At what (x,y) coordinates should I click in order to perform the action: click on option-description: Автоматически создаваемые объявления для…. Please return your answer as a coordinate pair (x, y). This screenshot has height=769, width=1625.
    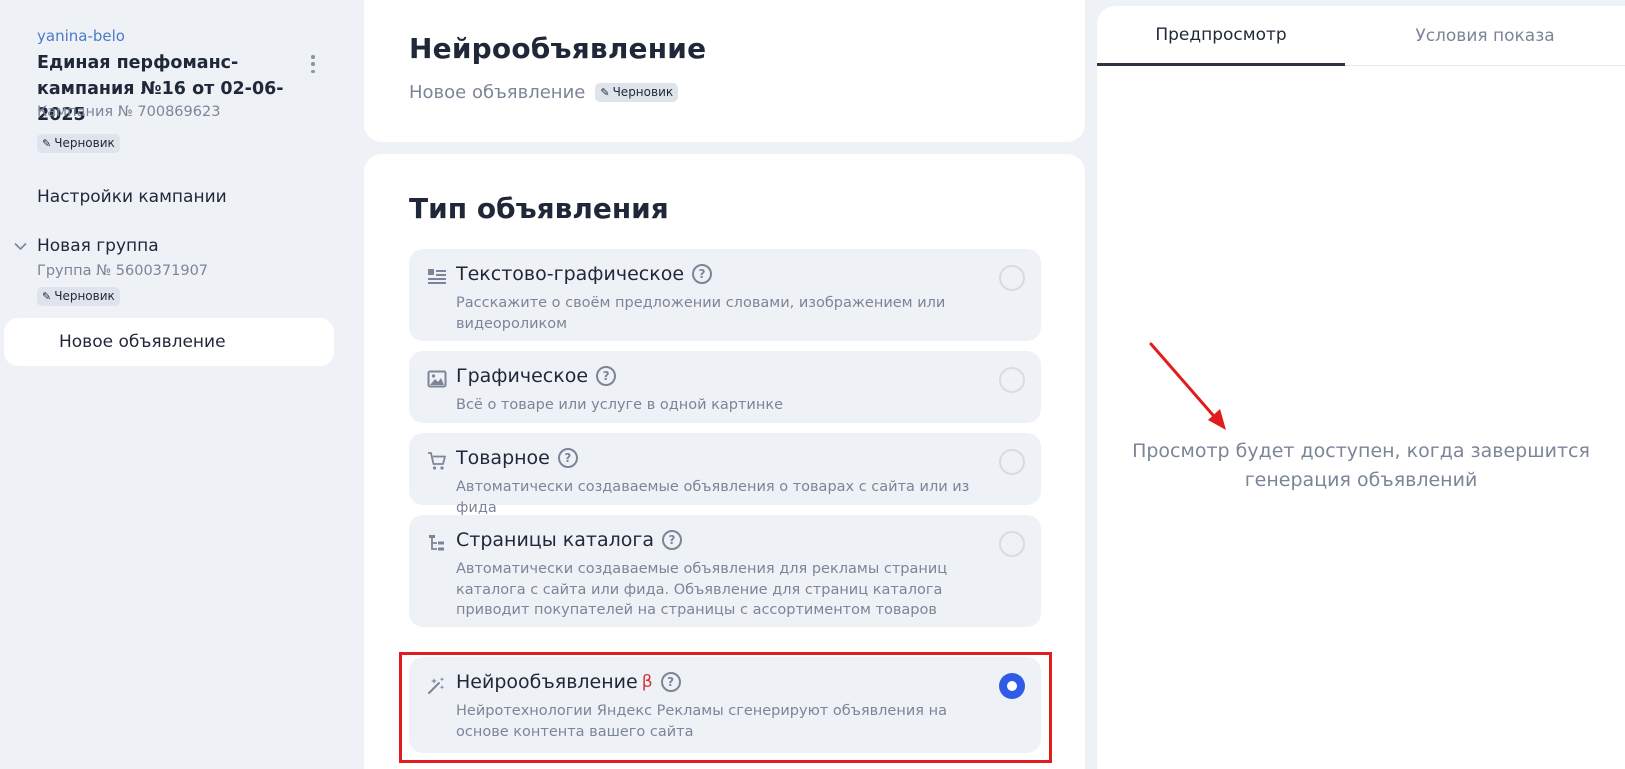
    Looking at the image, I should click on (702, 589).